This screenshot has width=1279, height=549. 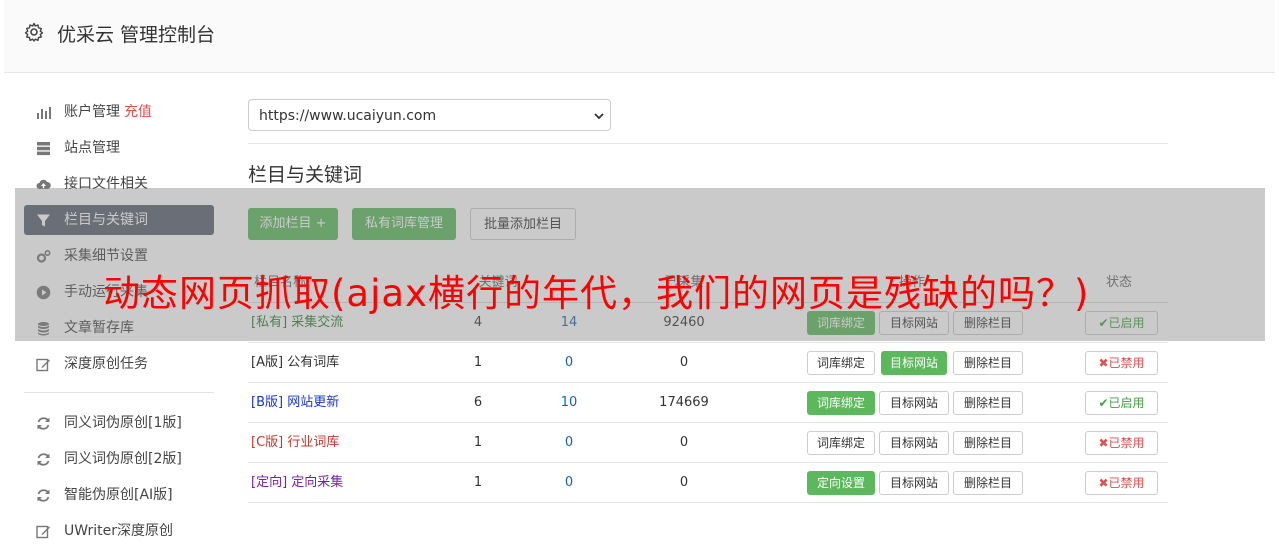 I want to click on check-icon: ✔, so click(x=1103, y=403).